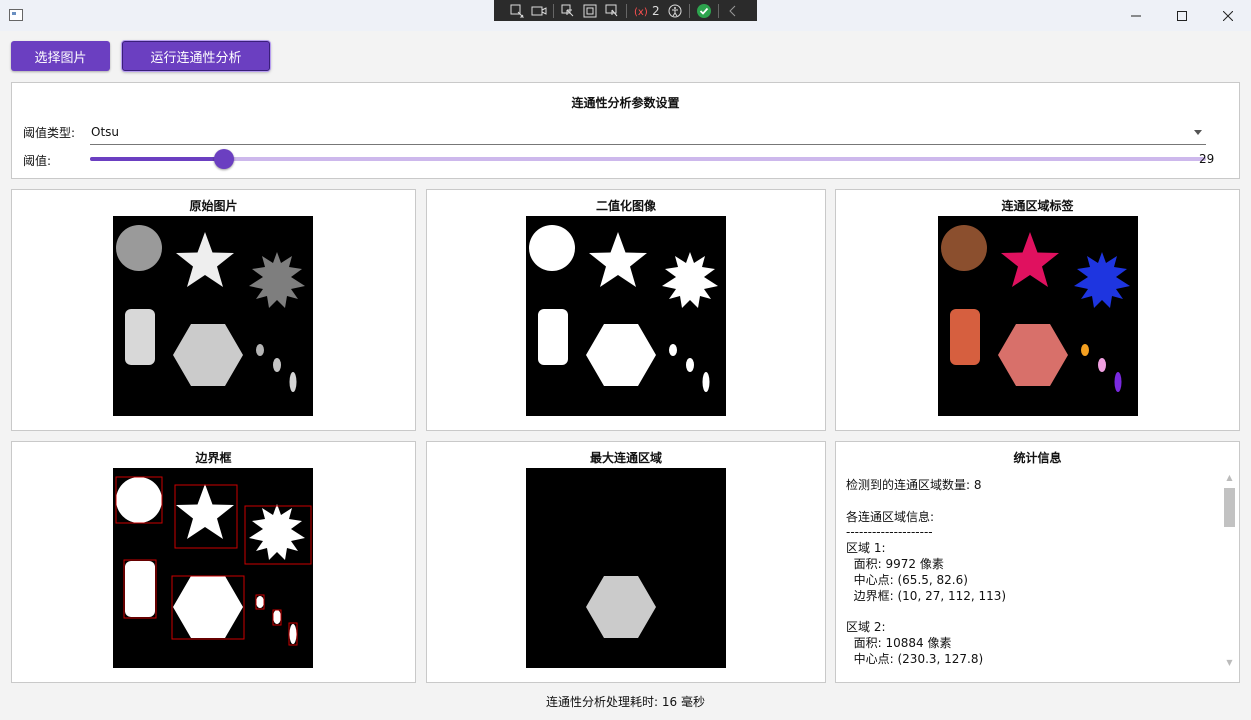 This screenshot has width=1251, height=720. Describe the element at coordinates (899, 642) in the screenshot. I see `stats-line: 面积: 10884 像素` at that location.